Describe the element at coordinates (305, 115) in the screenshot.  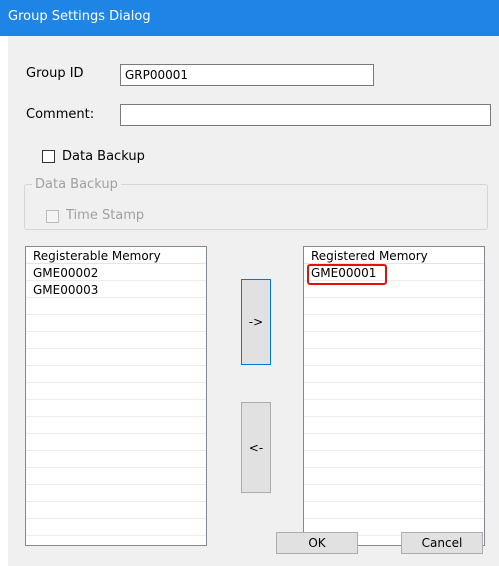
I see `comment-input` at that location.